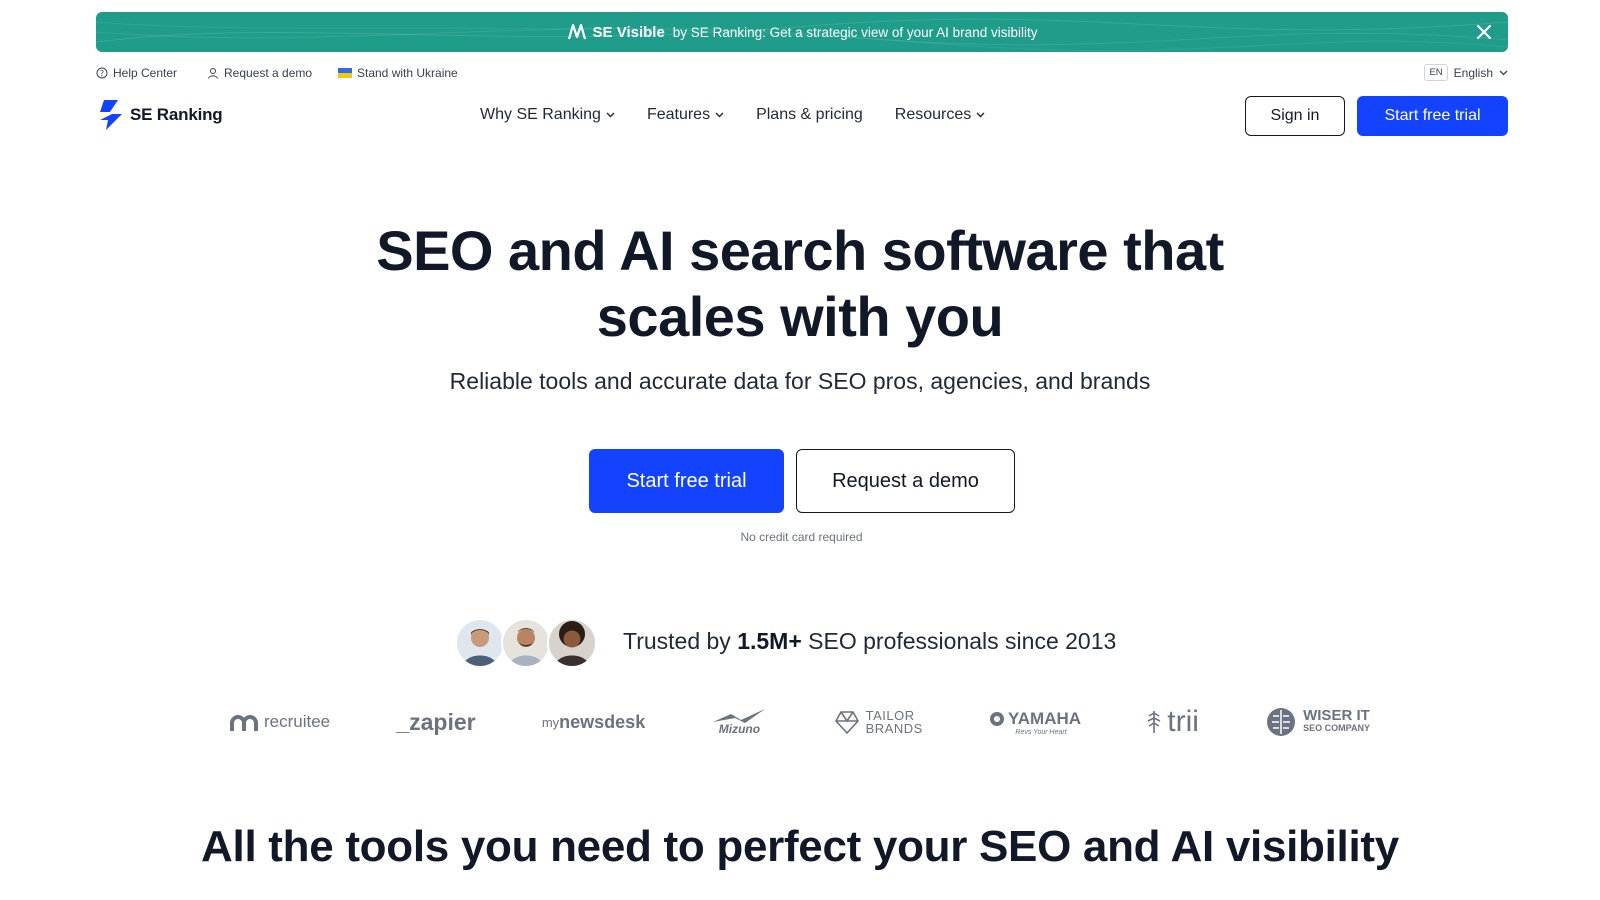 This screenshot has width=1600, height=900. I want to click on recruitee-text: recruitee, so click(297, 721).